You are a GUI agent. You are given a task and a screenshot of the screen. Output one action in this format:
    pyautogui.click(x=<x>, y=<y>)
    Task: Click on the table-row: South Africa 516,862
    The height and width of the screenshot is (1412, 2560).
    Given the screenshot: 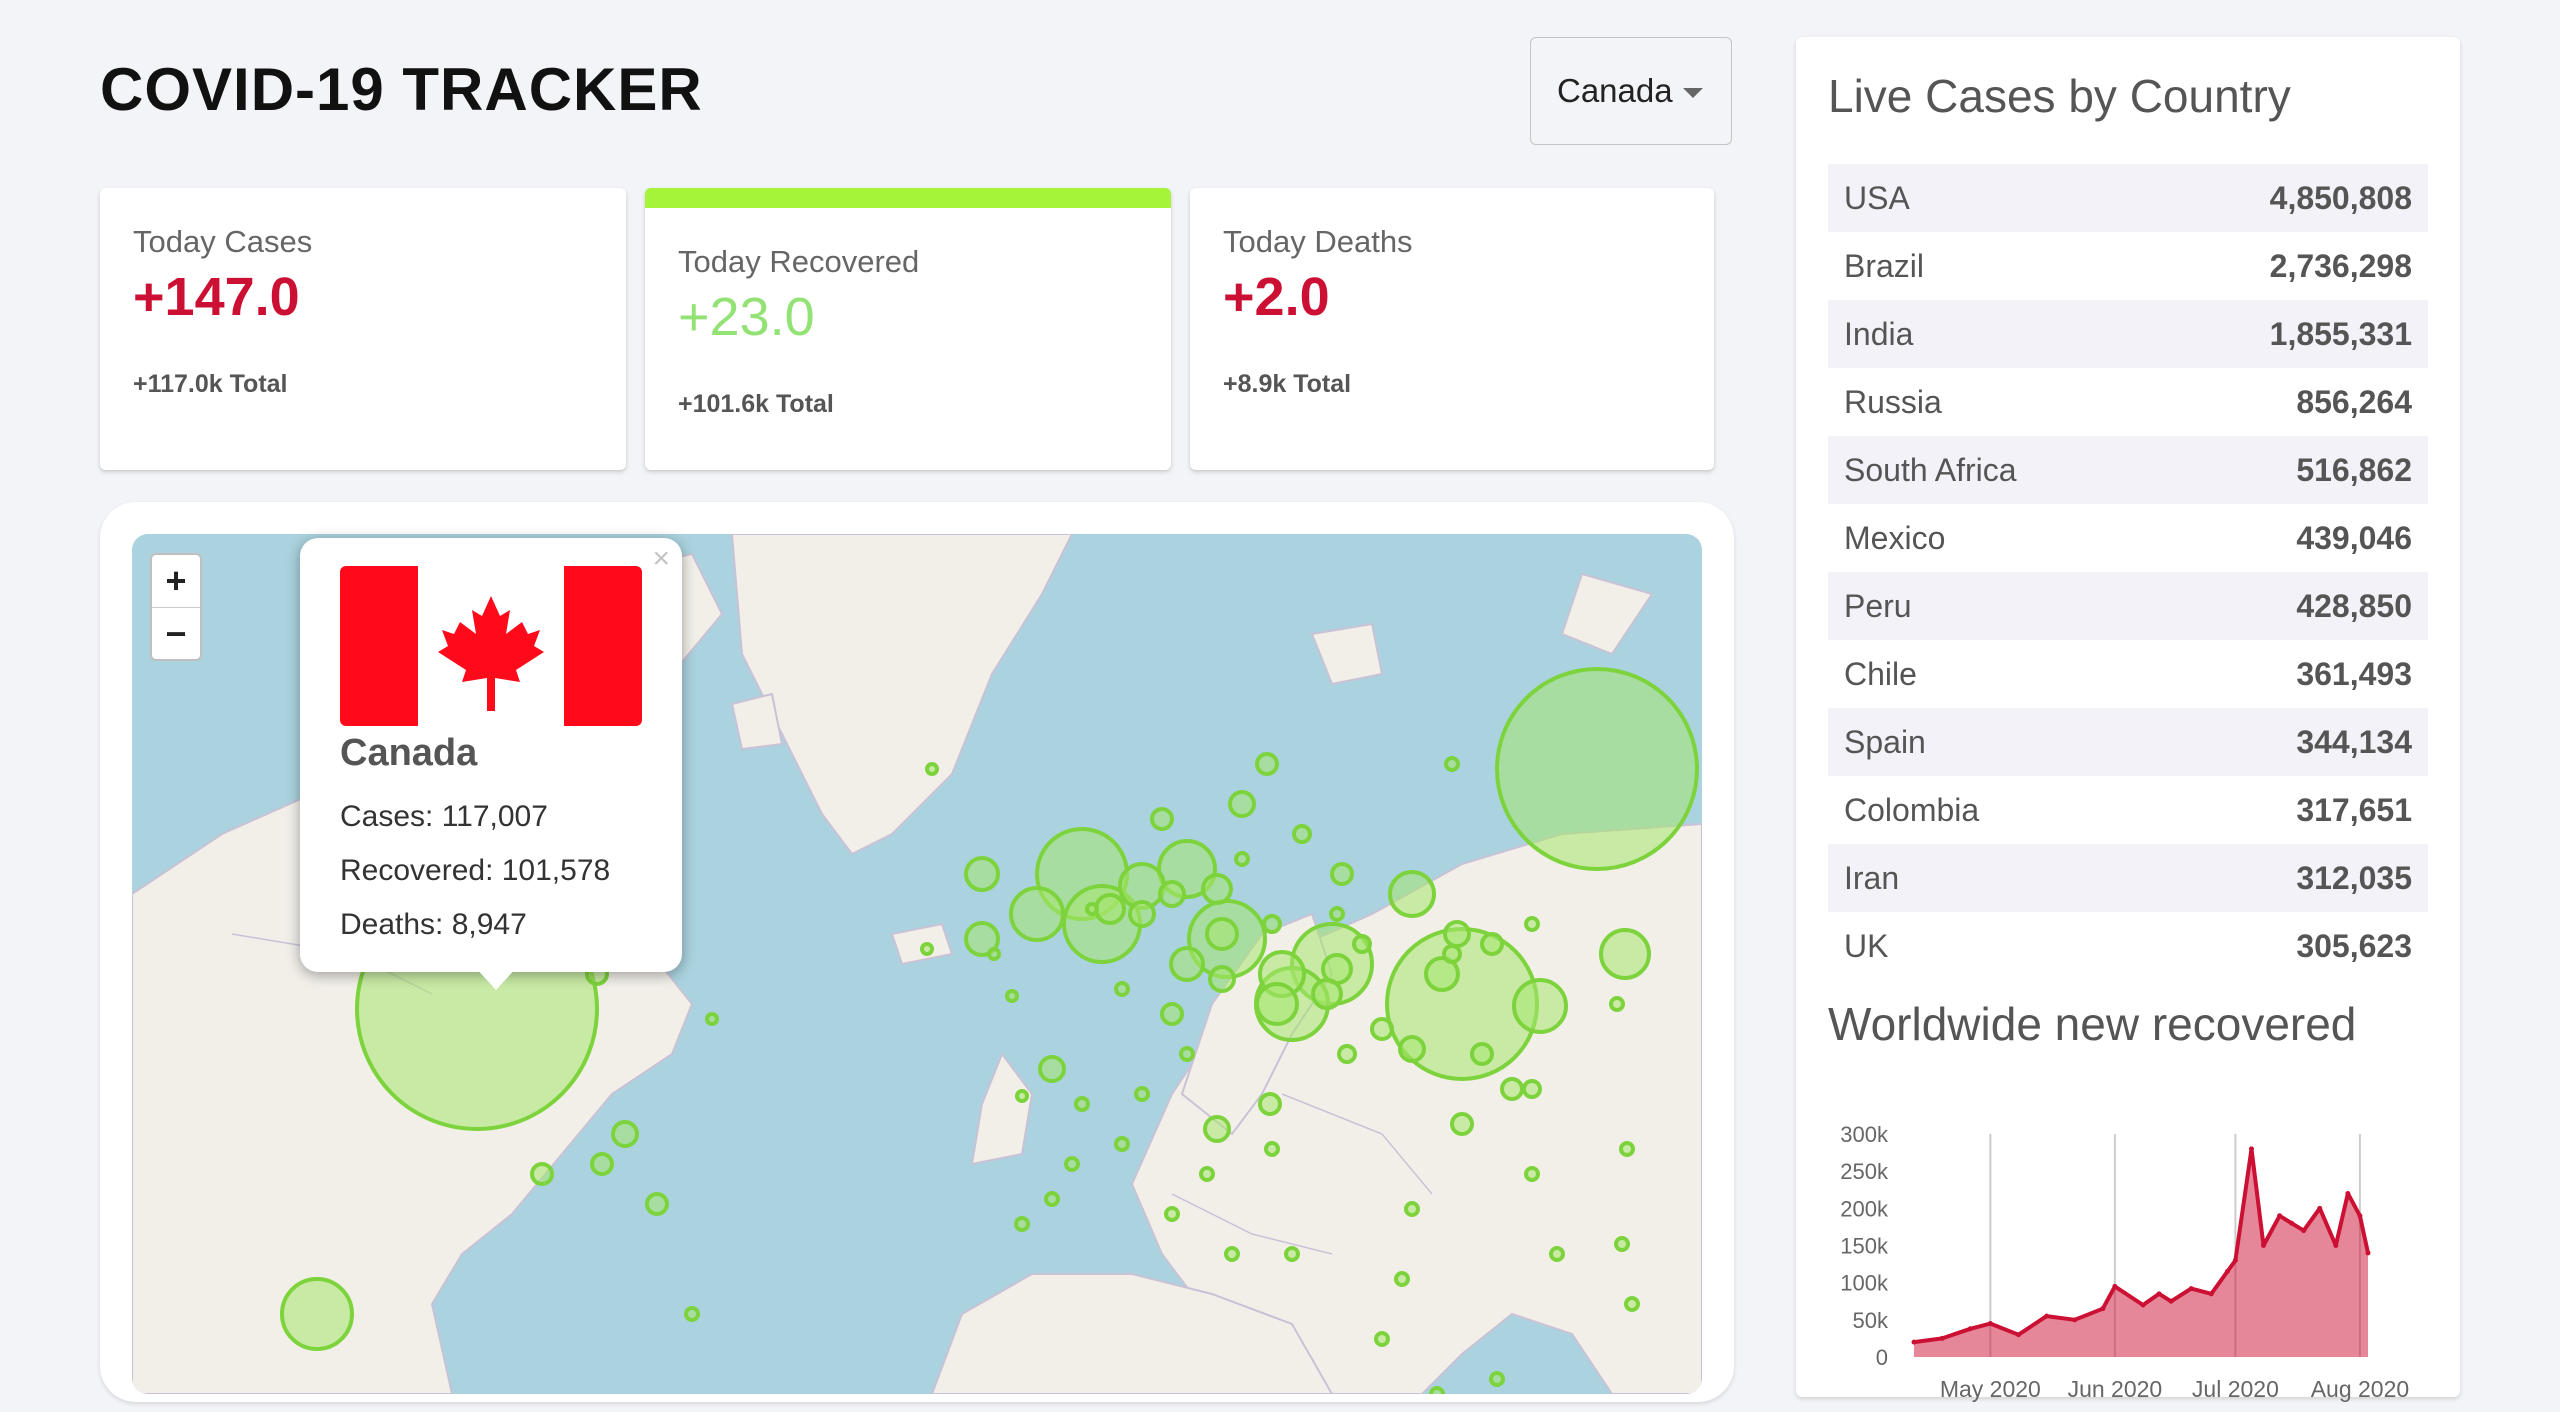 What is the action you would take?
    pyautogui.click(x=2128, y=470)
    